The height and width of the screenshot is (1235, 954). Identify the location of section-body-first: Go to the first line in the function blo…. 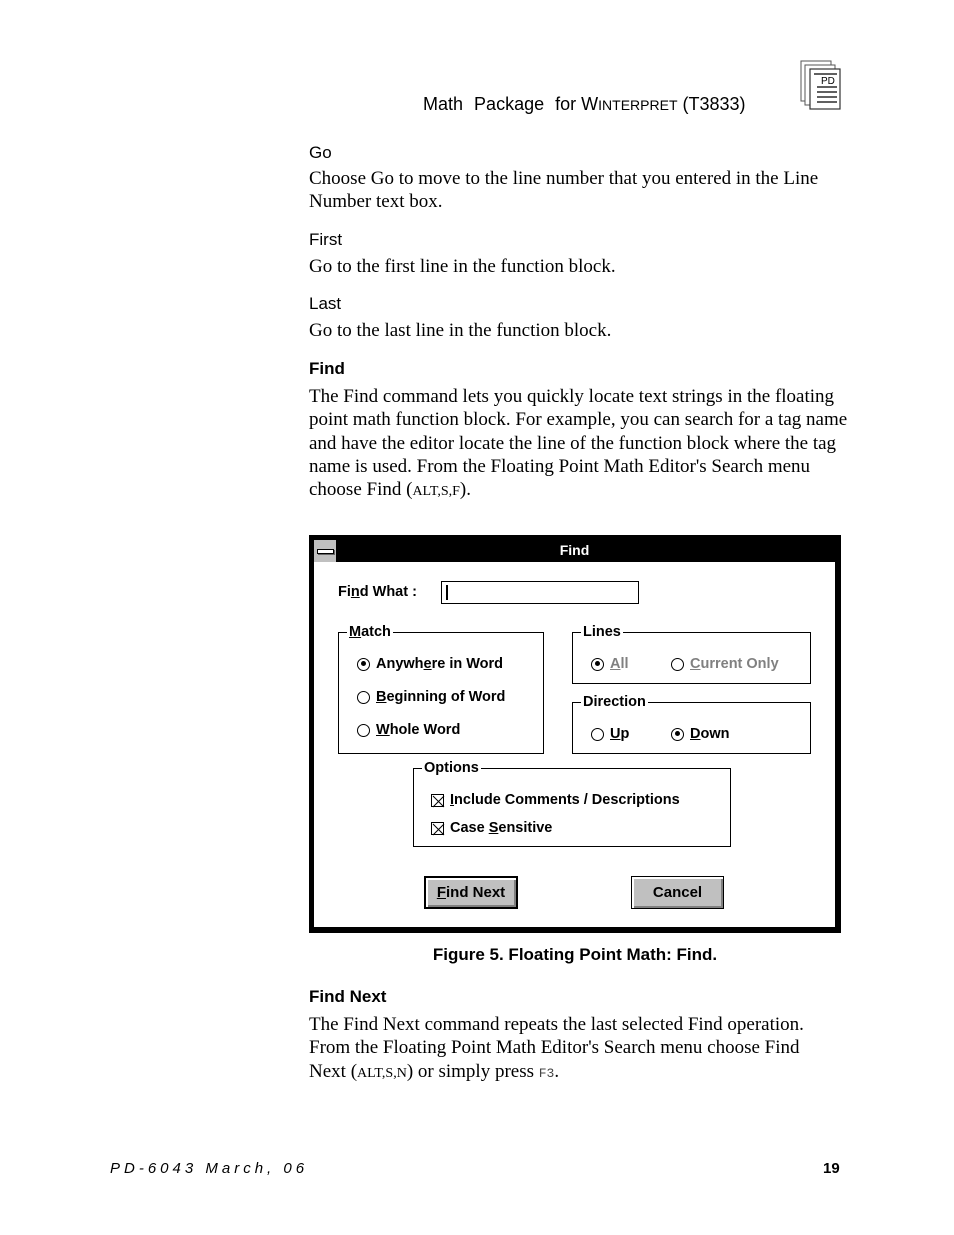
(462, 266).